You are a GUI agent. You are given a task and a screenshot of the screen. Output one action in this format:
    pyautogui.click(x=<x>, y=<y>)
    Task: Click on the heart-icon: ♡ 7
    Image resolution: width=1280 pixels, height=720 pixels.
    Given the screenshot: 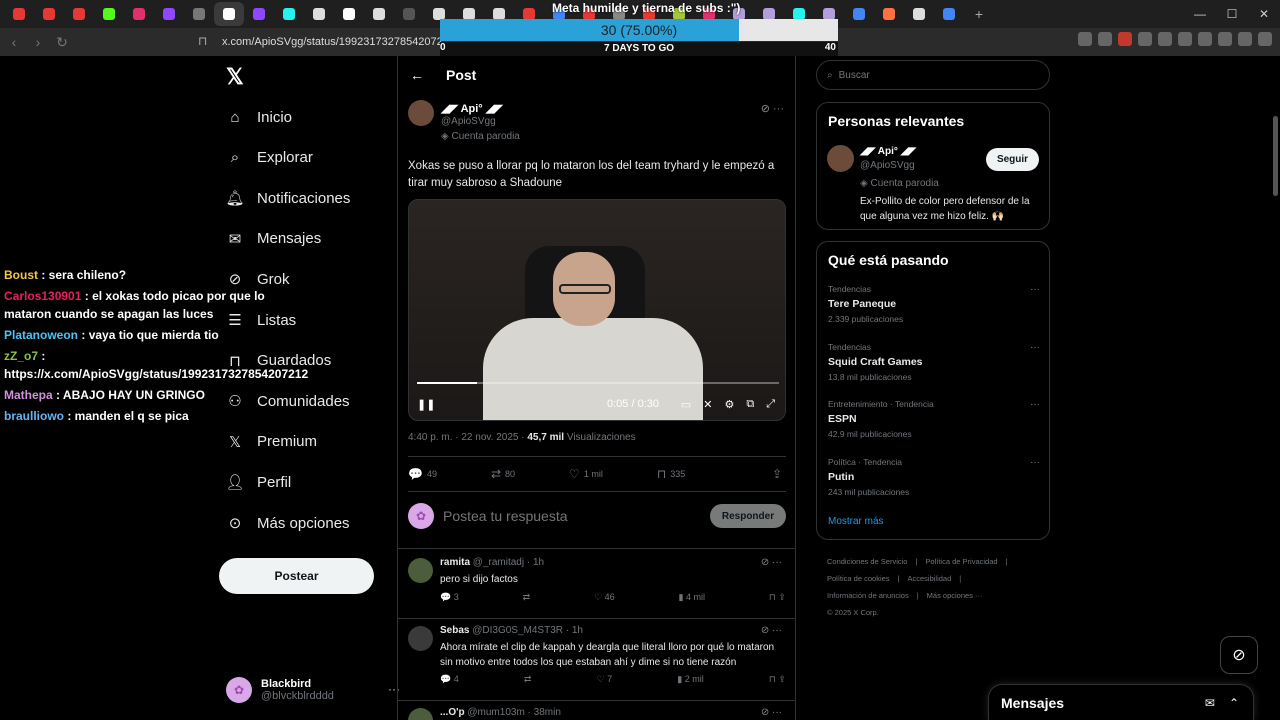 What is the action you would take?
    pyautogui.click(x=605, y=679)
    